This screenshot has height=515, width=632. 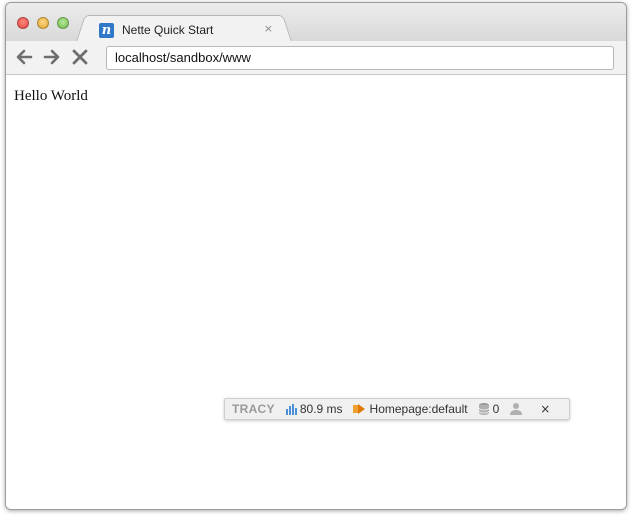 I want to click on address-bar-text: localhost/sandbox/www, so click(x=183, y=57).